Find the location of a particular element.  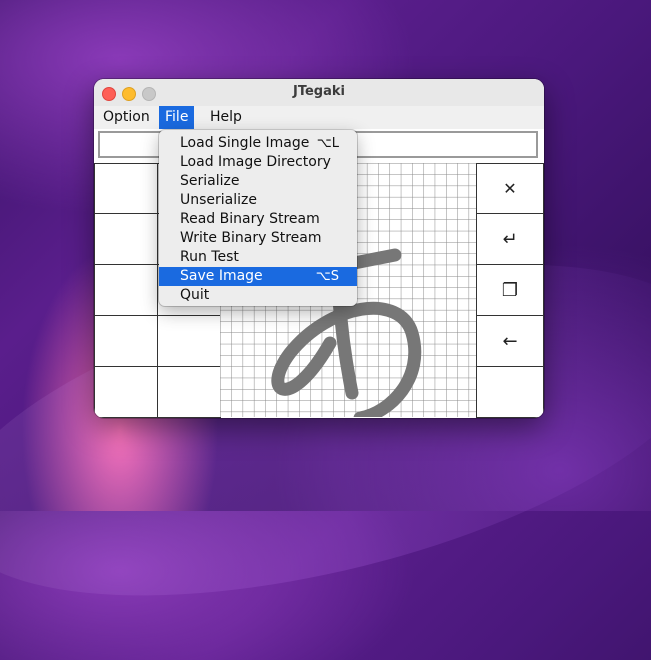

empty-button-cell is located at coordinates (510, 392).